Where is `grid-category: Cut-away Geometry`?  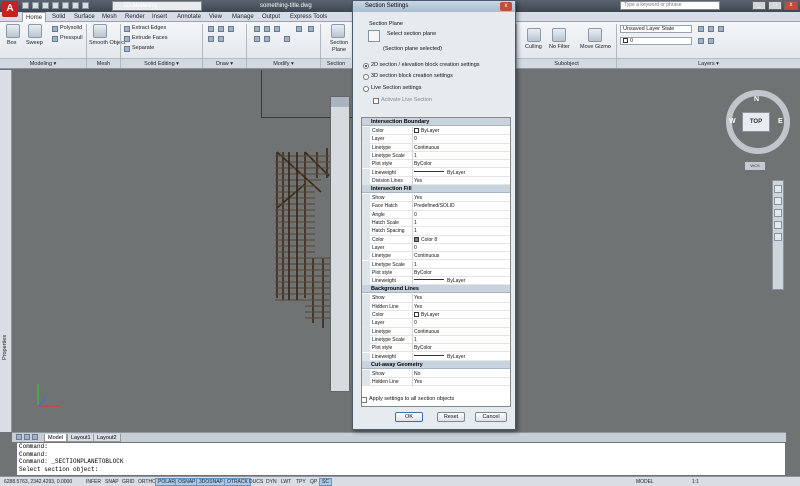
grid-category: Cut-away Geometry is located at coordinates (436, 364).